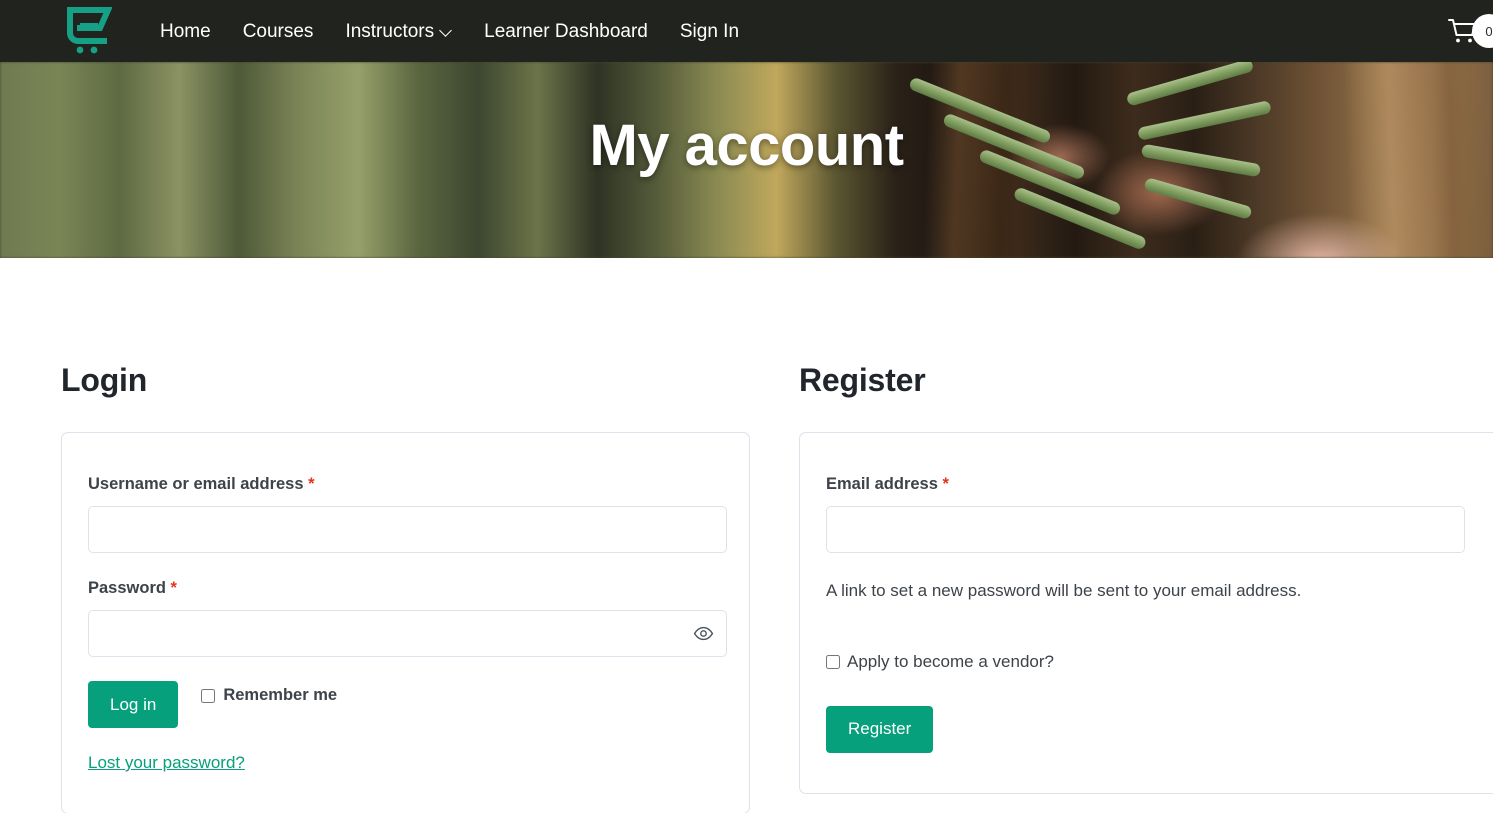  Describe the element at coordinates (1145, 529) in the screenshot. I see `email-input` at that location.